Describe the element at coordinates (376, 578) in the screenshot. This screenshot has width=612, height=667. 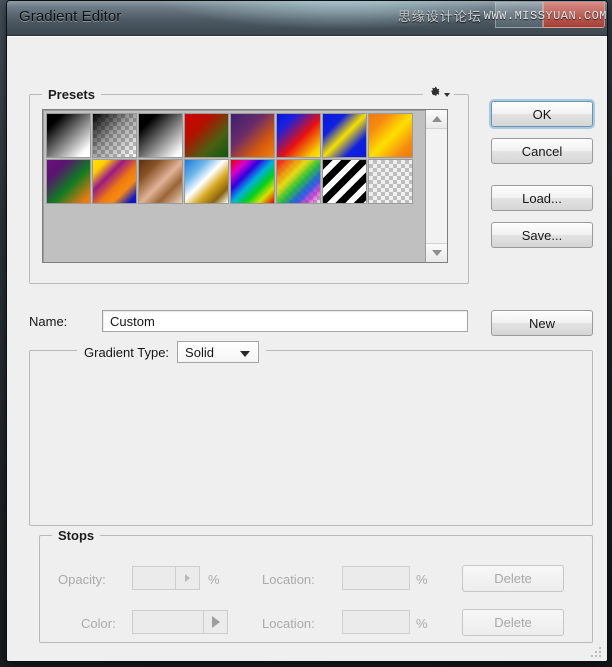
I see `opacity-location-input` at that location.